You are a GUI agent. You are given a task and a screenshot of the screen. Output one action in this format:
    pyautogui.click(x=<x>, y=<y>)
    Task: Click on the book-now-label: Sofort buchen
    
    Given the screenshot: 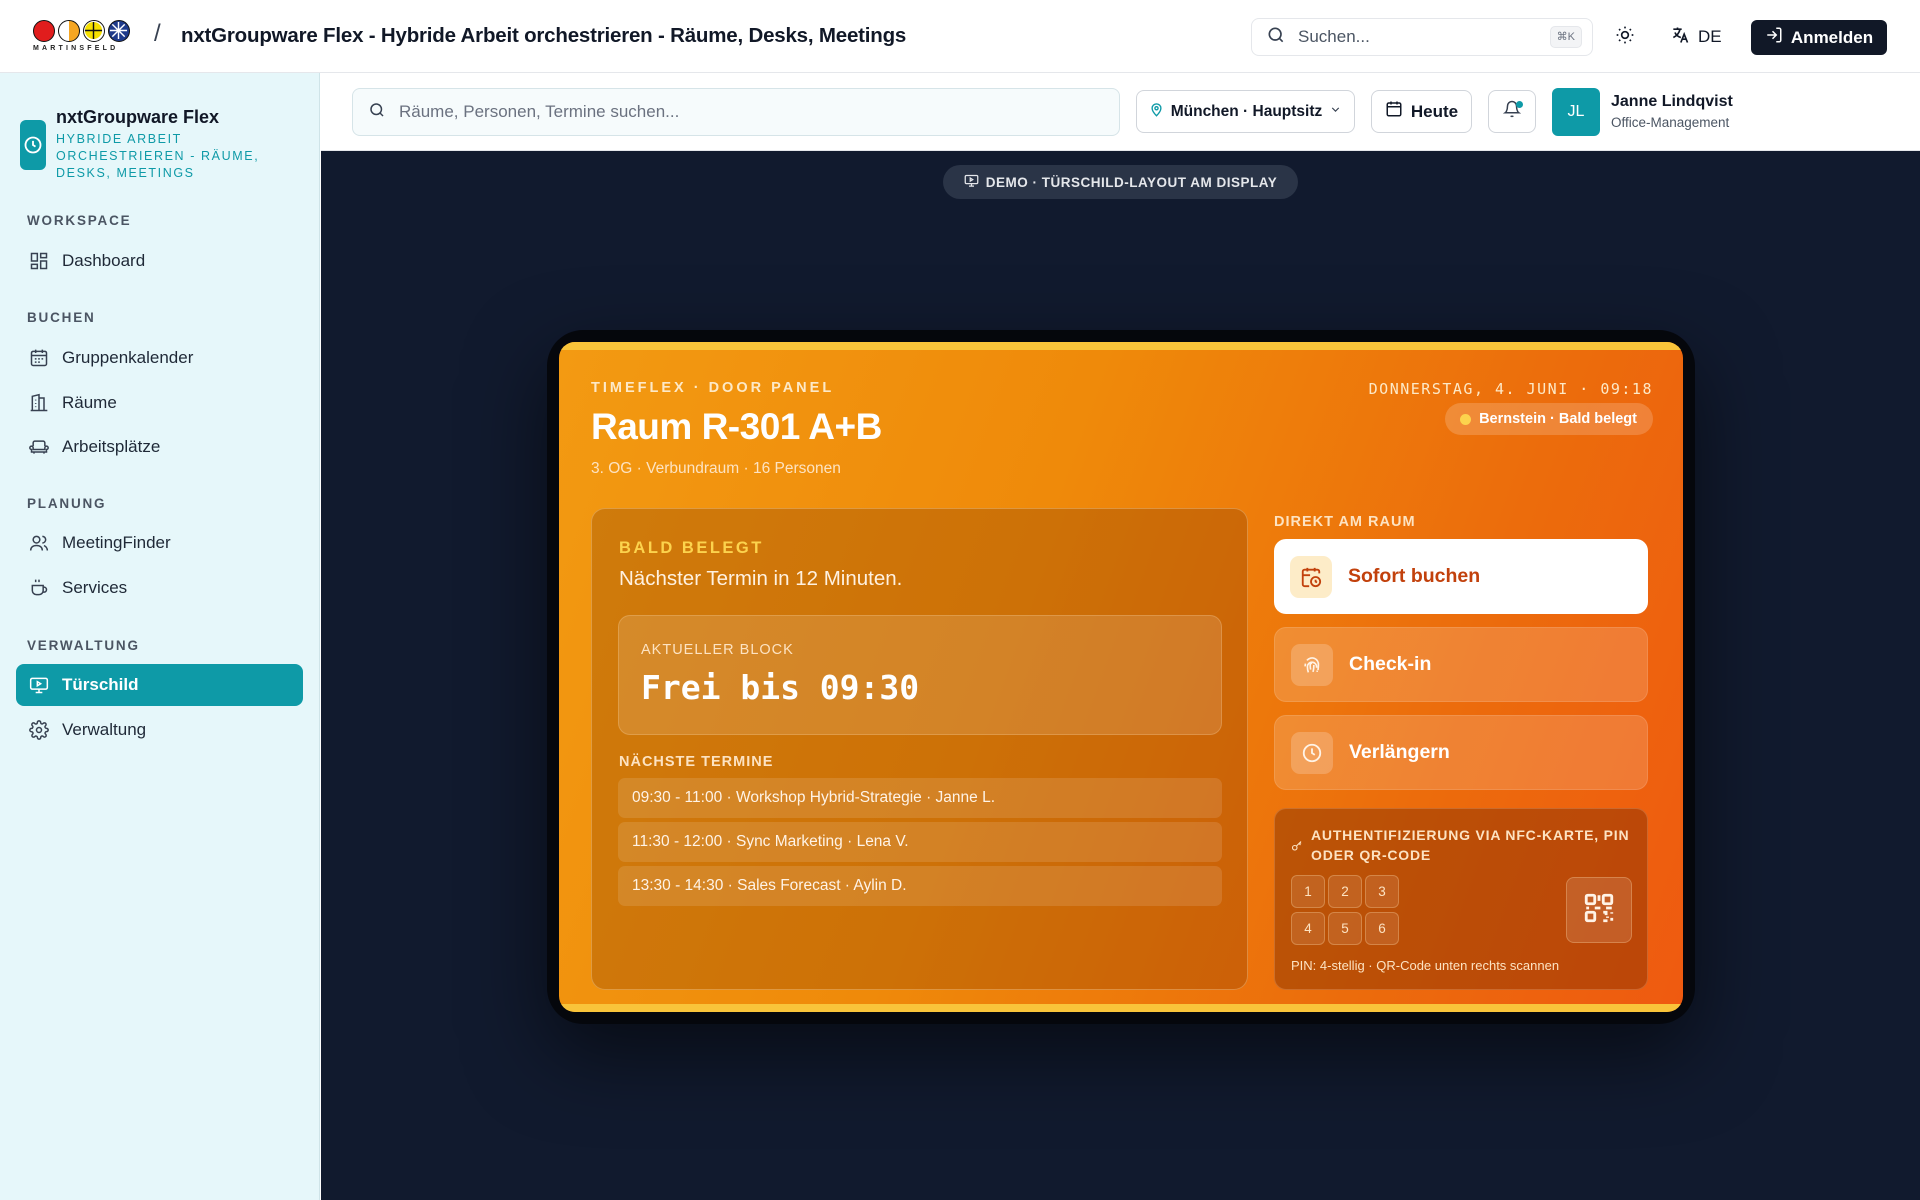 What is the action you would take?
    pyautogui.click(x=1414, y=576)
    